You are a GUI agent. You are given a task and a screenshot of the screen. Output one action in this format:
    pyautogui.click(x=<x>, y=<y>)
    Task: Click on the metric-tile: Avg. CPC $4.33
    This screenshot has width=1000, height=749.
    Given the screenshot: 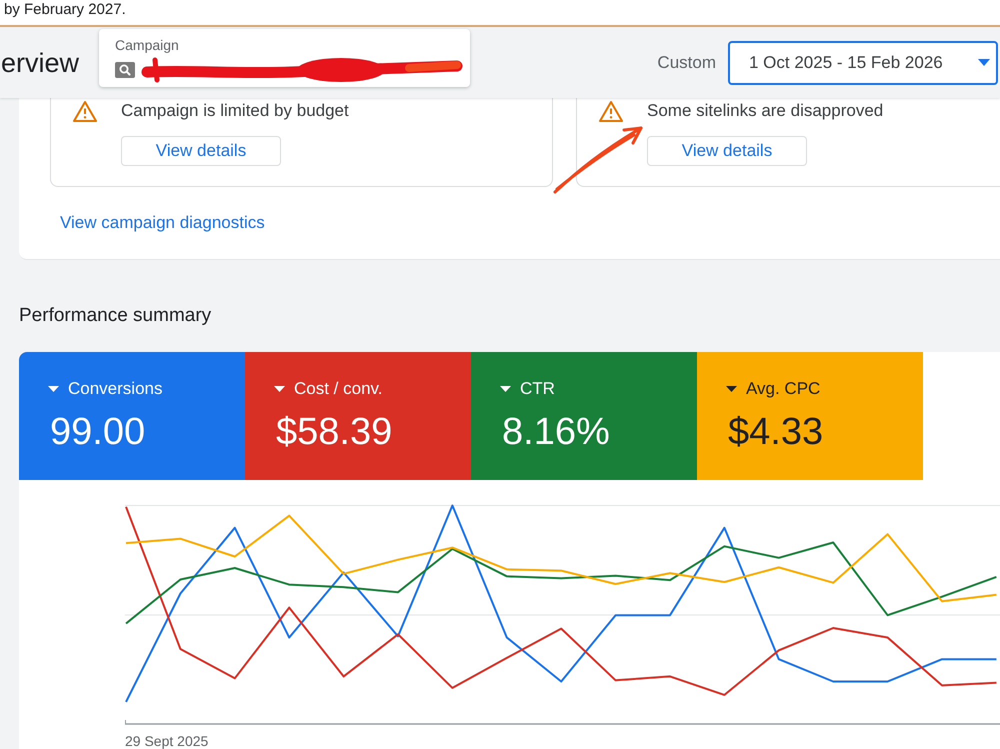 What is the action you would take?
    pyautogui.click(x=810, y=416)
    